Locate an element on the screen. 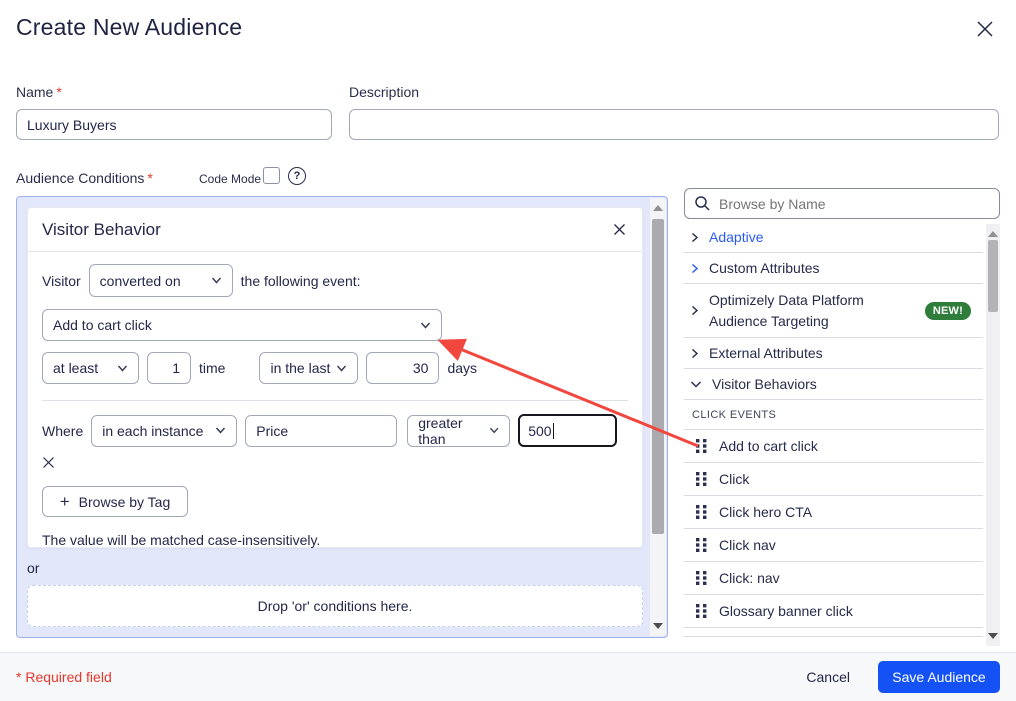  remove-condition-icon is located at coordinates (50, 465).